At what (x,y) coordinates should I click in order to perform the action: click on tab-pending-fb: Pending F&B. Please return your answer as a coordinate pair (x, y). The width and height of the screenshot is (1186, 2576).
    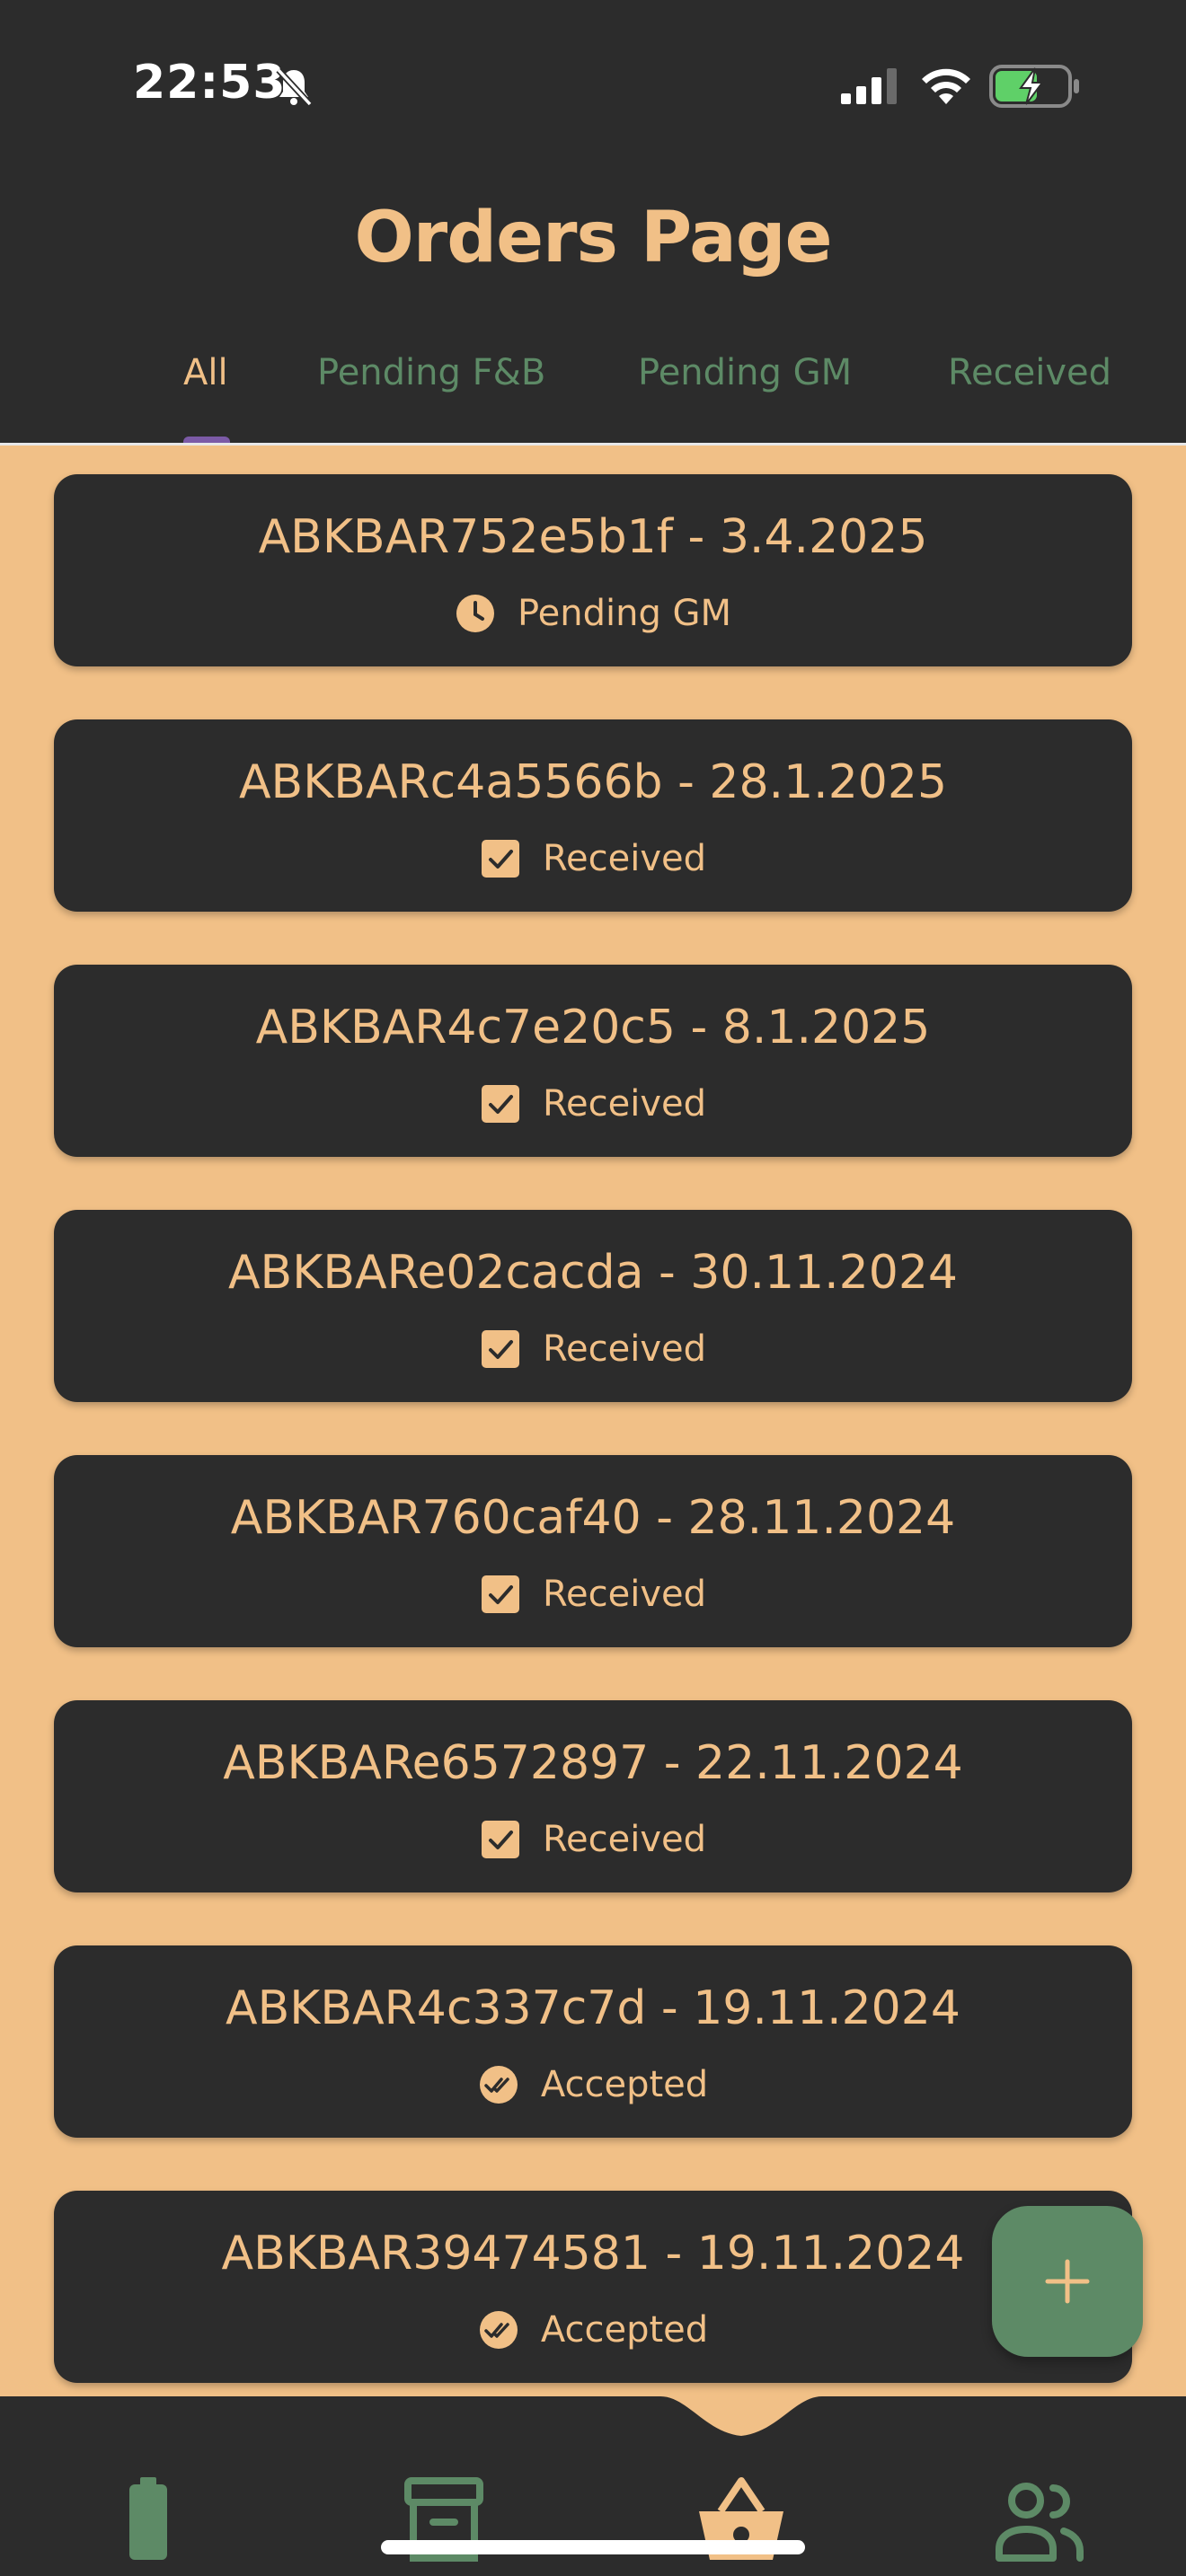
    Looking at the image, I should click on (431, 397).